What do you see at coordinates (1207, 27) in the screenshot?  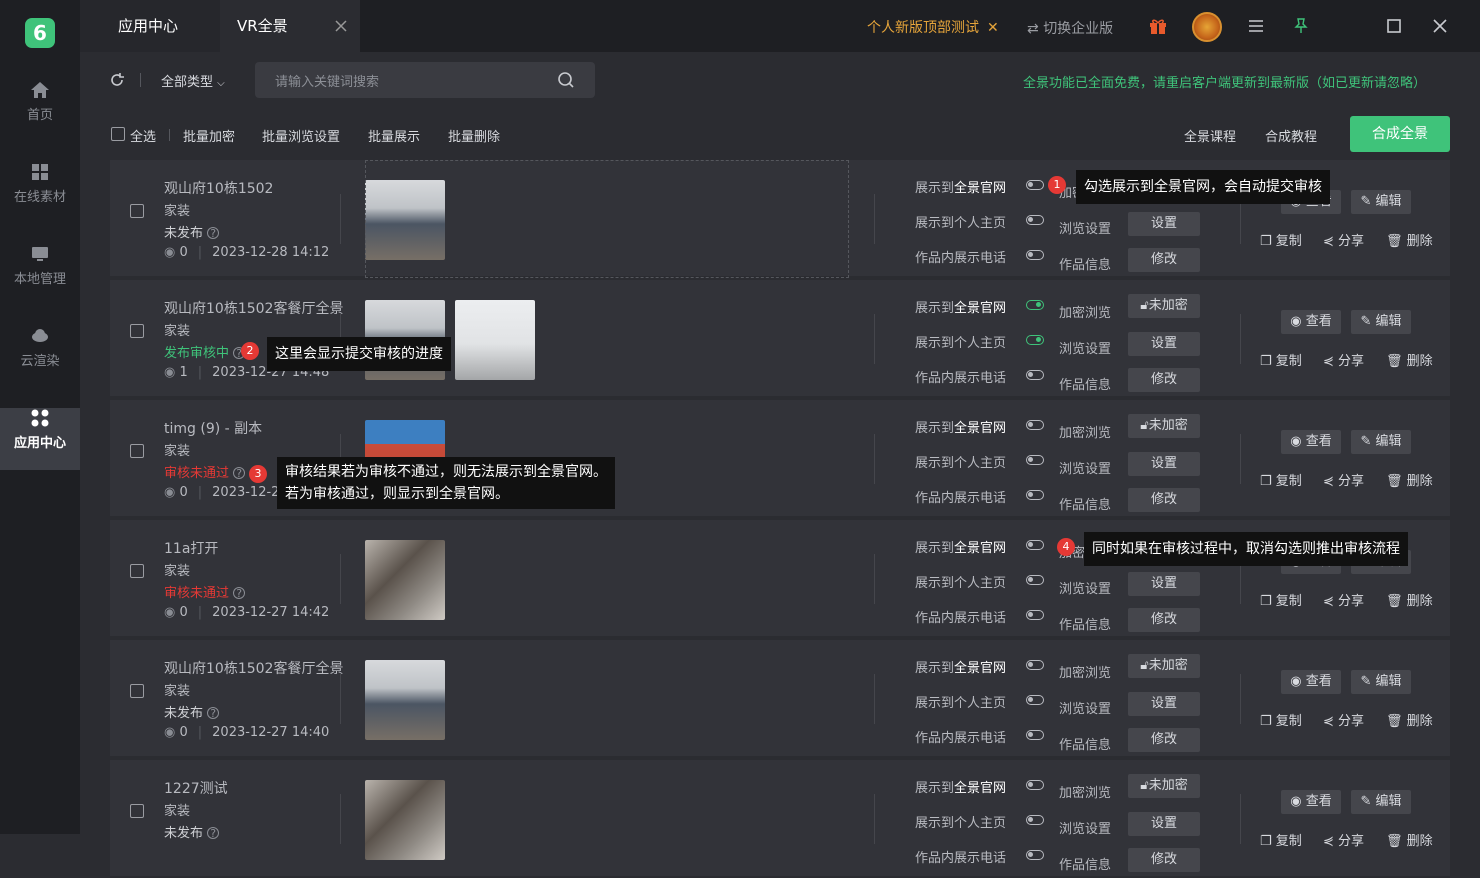 I see `avatar` at bounding box center [1207, 27].